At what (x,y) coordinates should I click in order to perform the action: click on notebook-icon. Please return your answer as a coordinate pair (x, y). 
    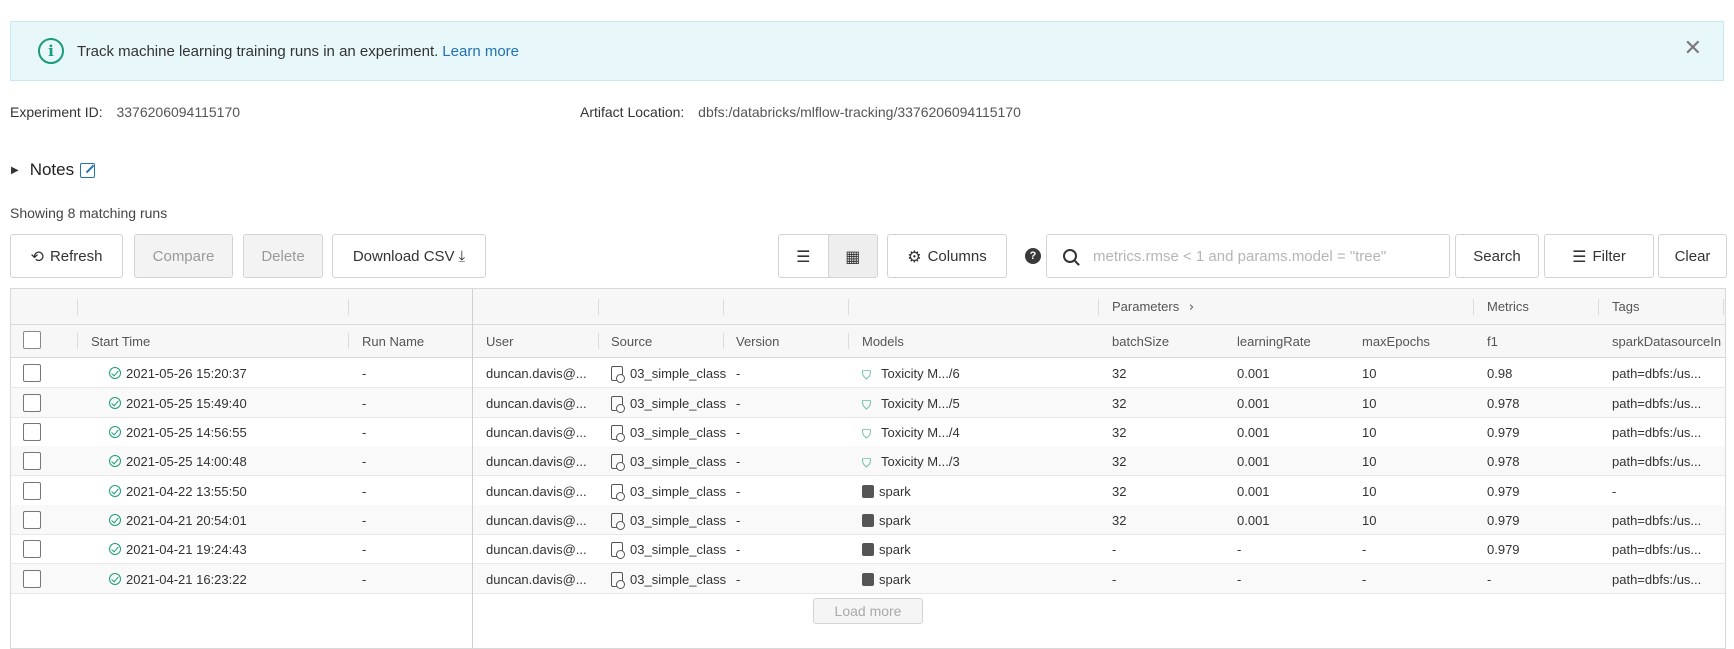
    Looking at the image, I should click on (618, 521).